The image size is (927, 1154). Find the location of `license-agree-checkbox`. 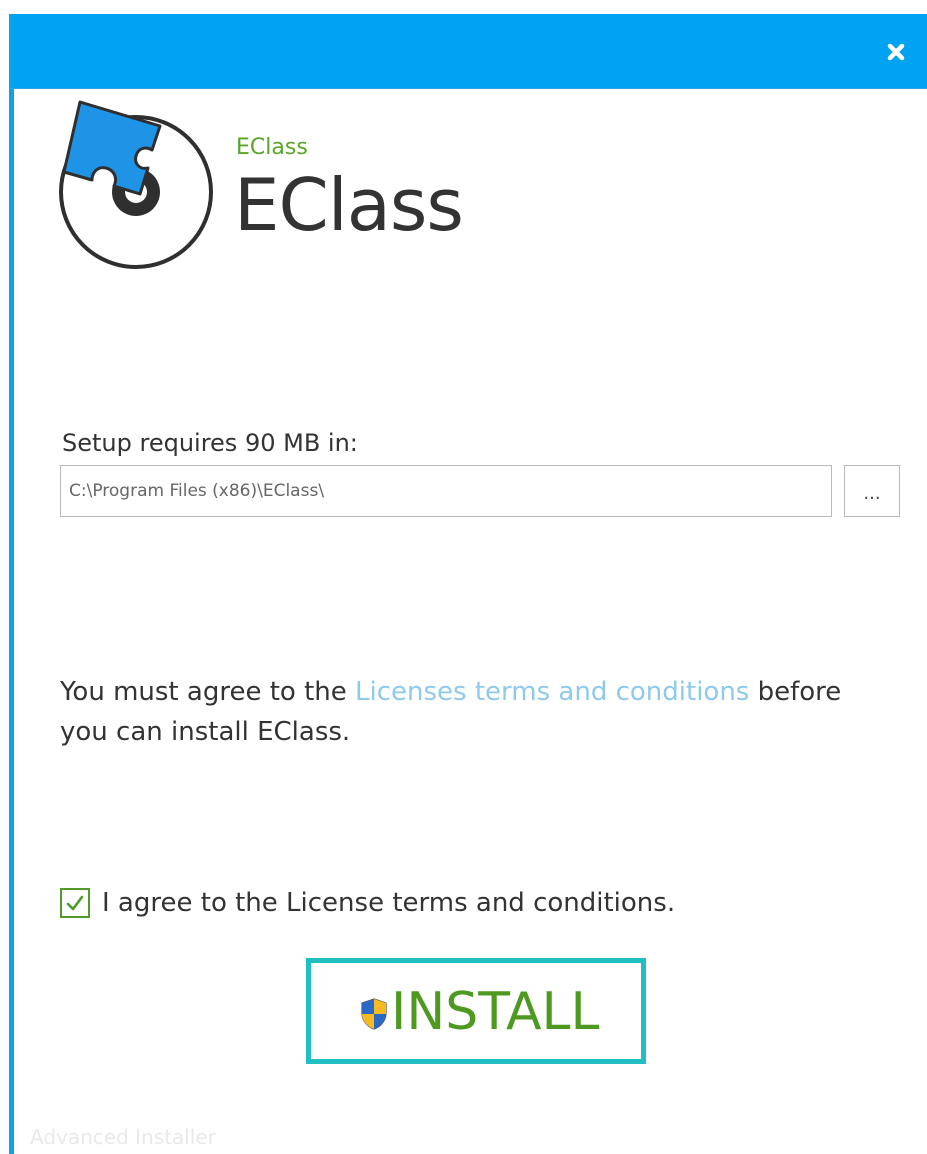

license-agree-checkbox is located at coordinates (75, 903).